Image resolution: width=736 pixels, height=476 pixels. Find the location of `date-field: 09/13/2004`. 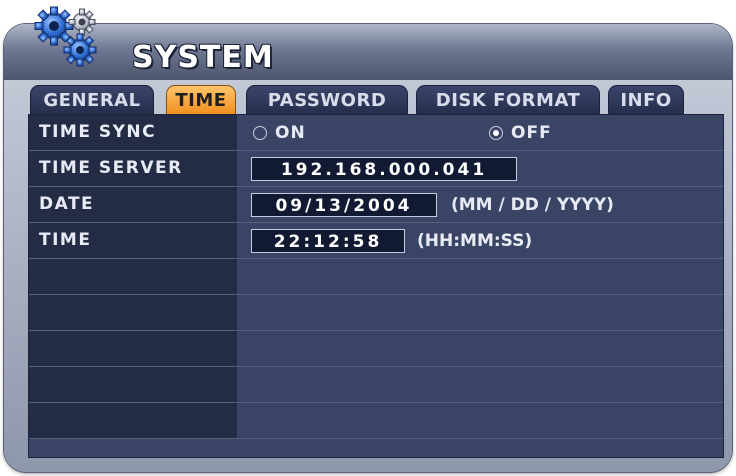

date-field: 09/13/2004 is located at coordinates (344, 205).